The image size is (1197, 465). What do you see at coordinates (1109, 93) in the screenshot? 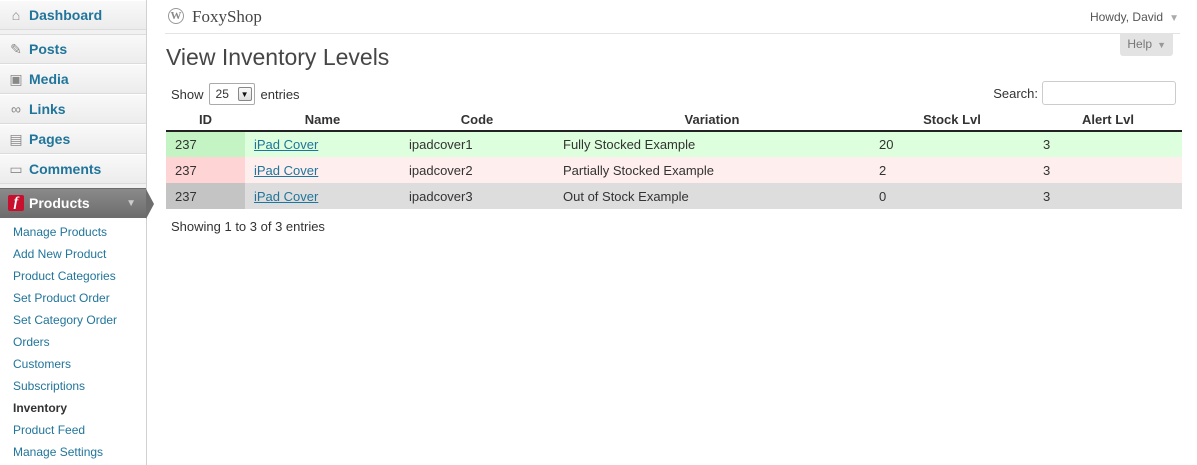
I see `search-input` at bounding box center [1109, 93].